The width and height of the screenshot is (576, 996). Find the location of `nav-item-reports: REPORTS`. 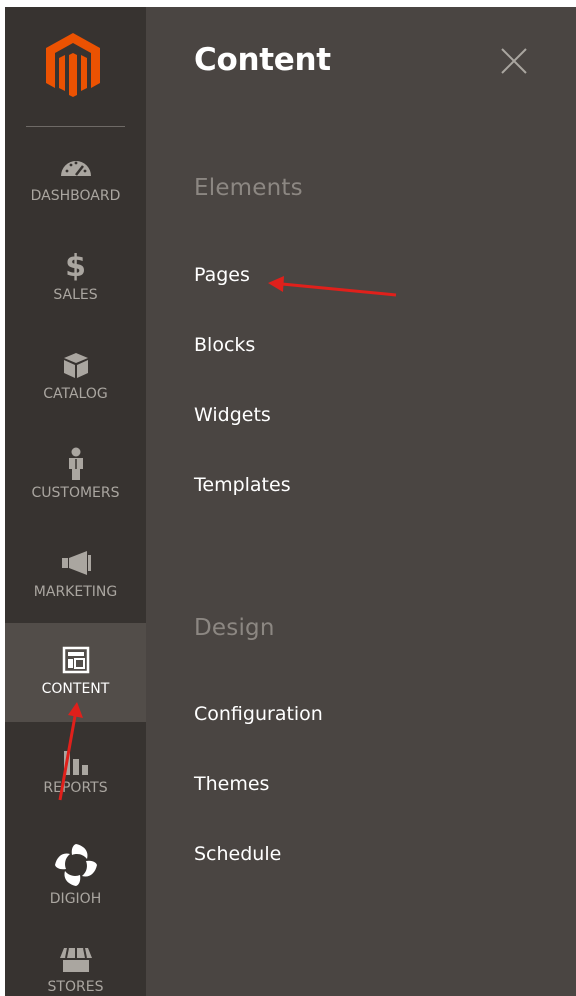

nav-item-reports: REPORTS is located at coordinates (75, 771).